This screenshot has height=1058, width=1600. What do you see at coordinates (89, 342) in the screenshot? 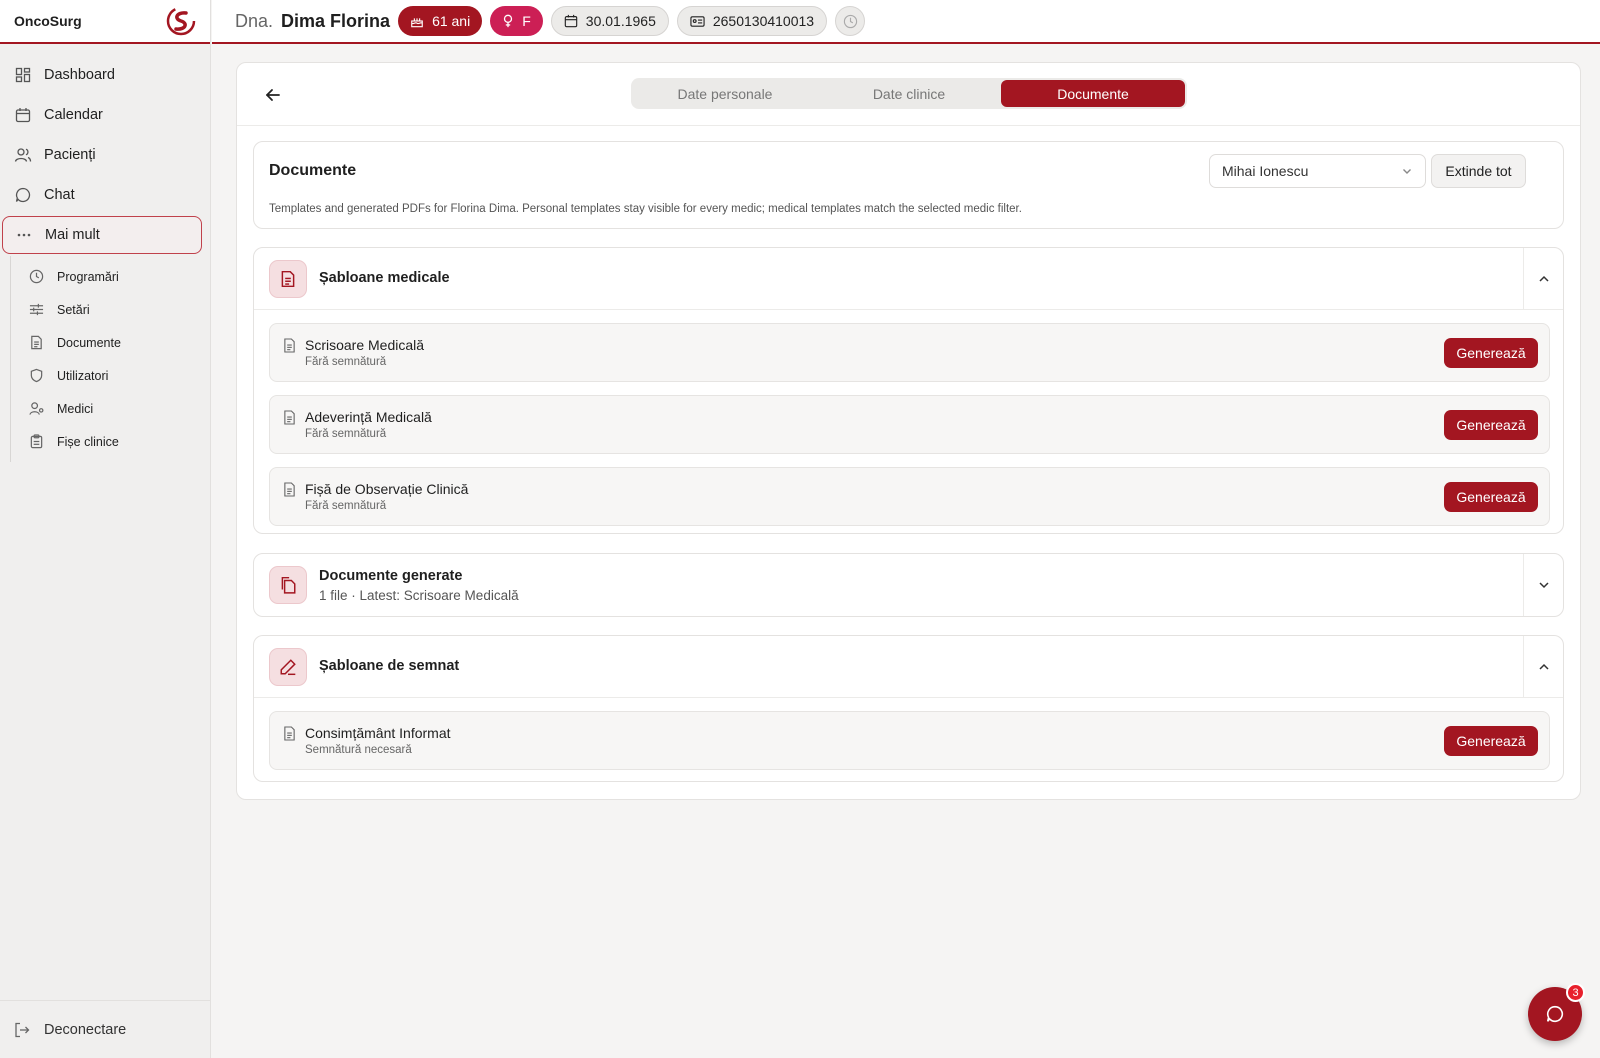
I see `sidebar-item-label: Documente` at bounding box center [89, 342].